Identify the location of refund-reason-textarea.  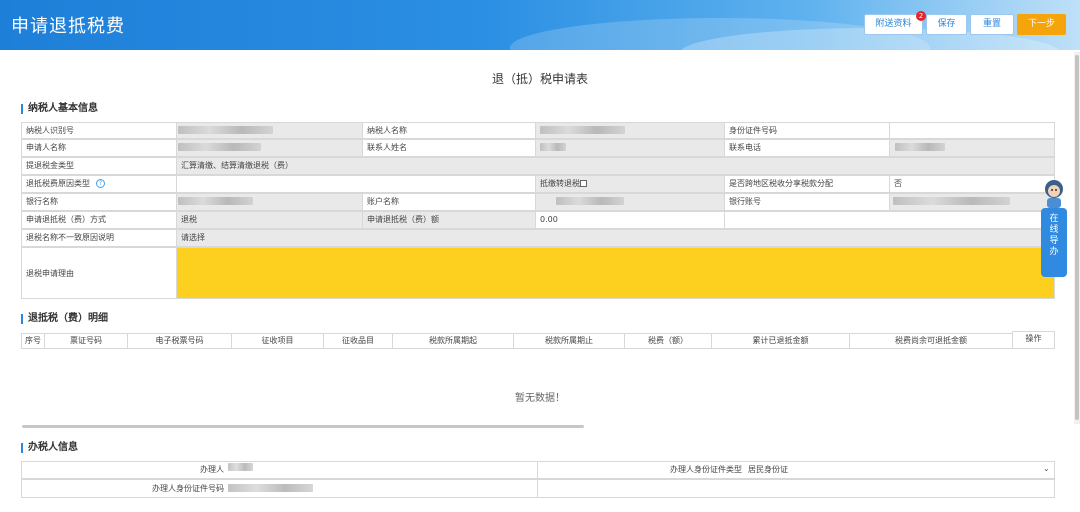
(615, 273).